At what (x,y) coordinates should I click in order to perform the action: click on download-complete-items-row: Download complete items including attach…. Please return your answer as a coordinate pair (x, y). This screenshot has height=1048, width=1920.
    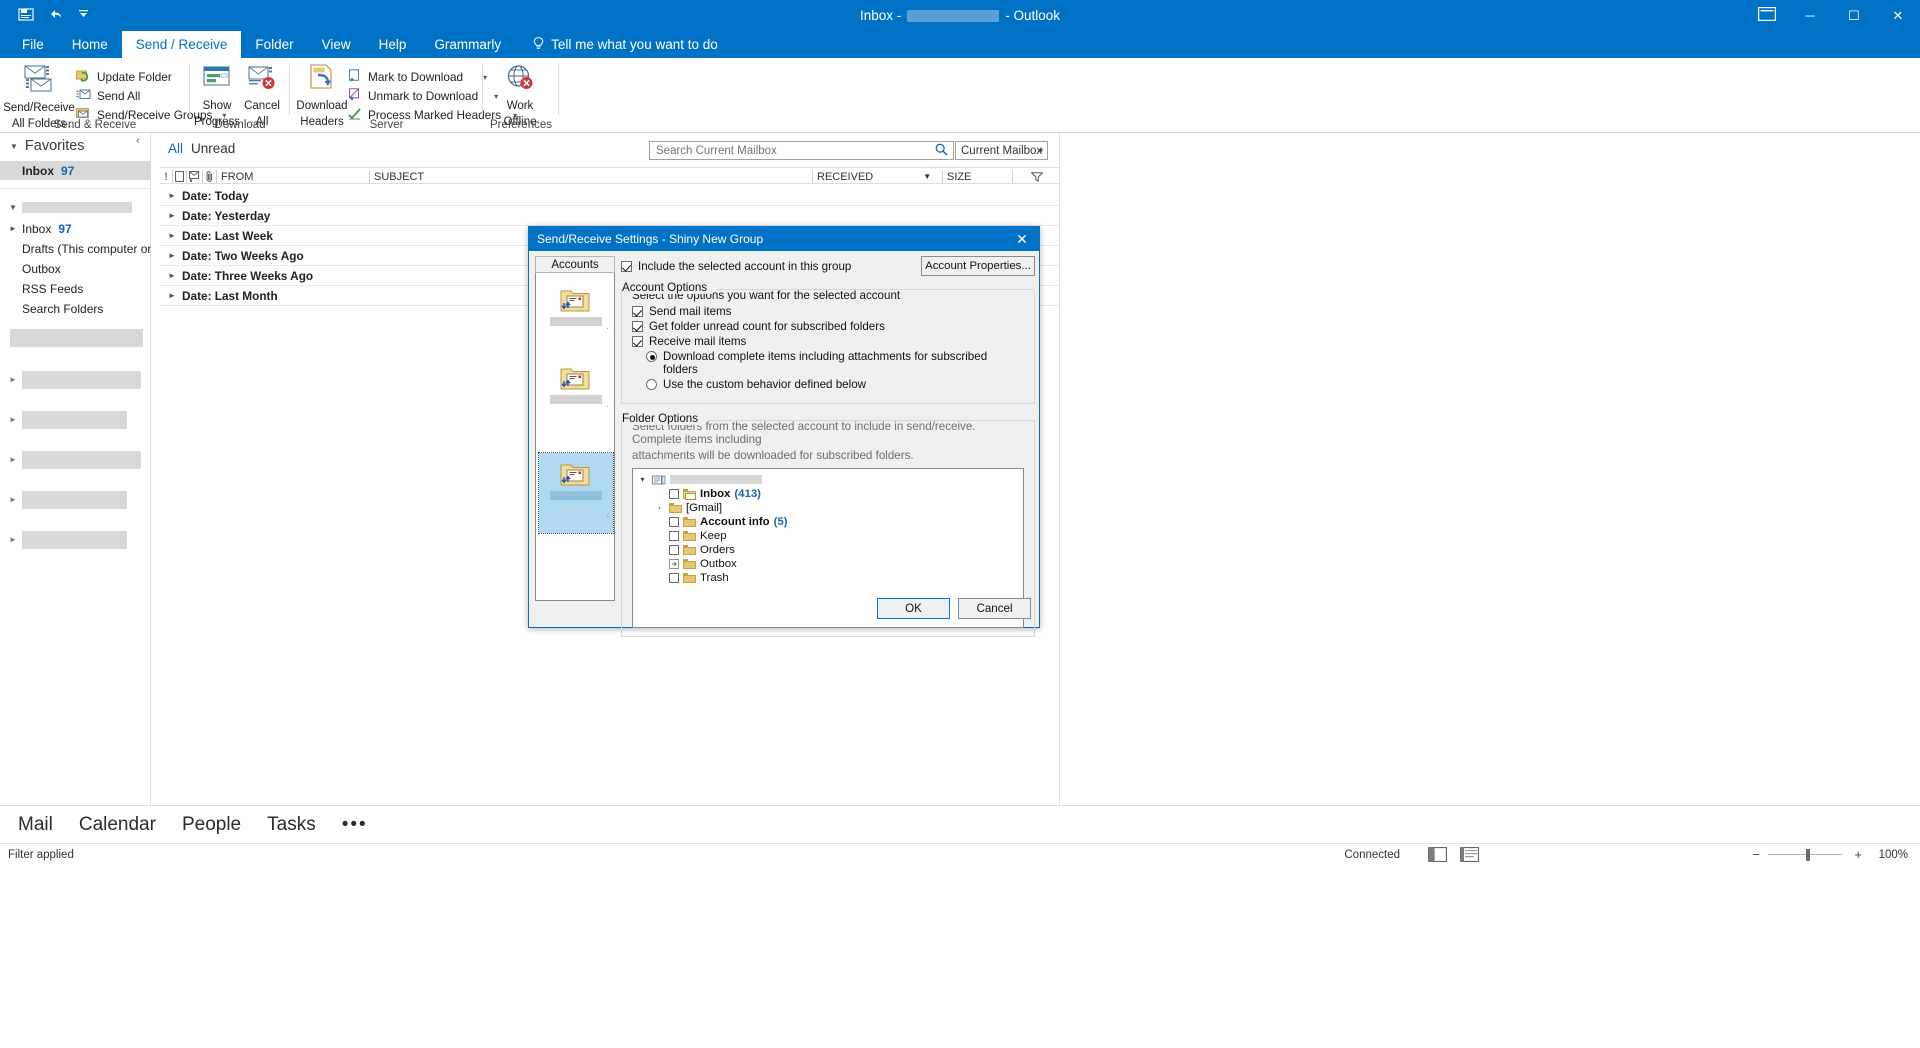
    Looking at the image, I should click on (835, 363).